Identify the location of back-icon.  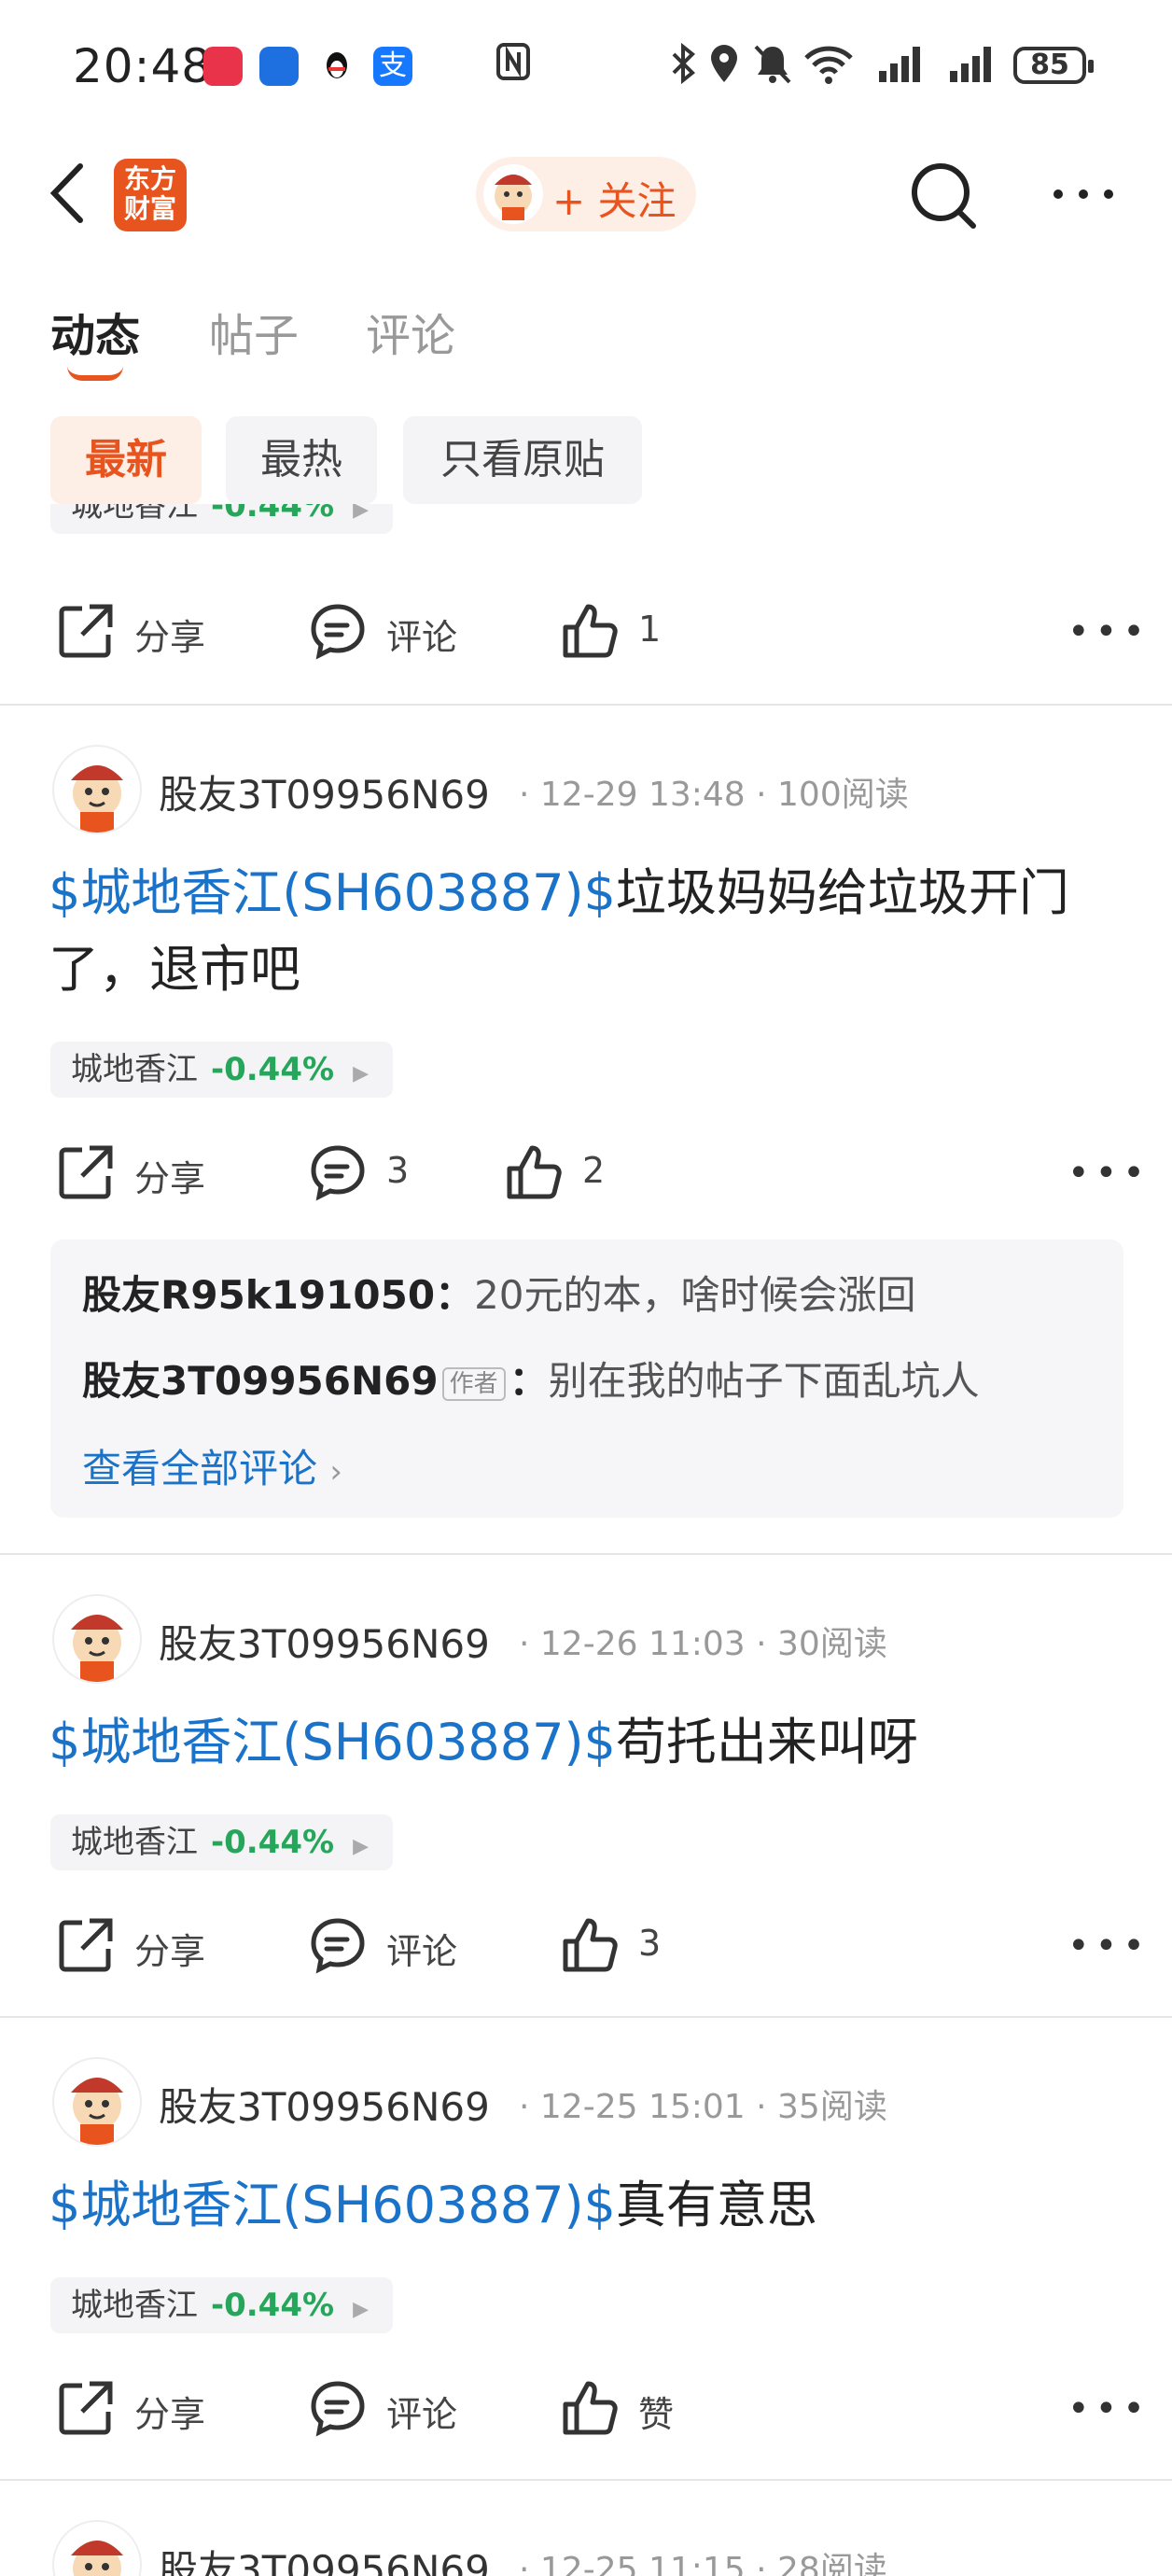
(66, 193).